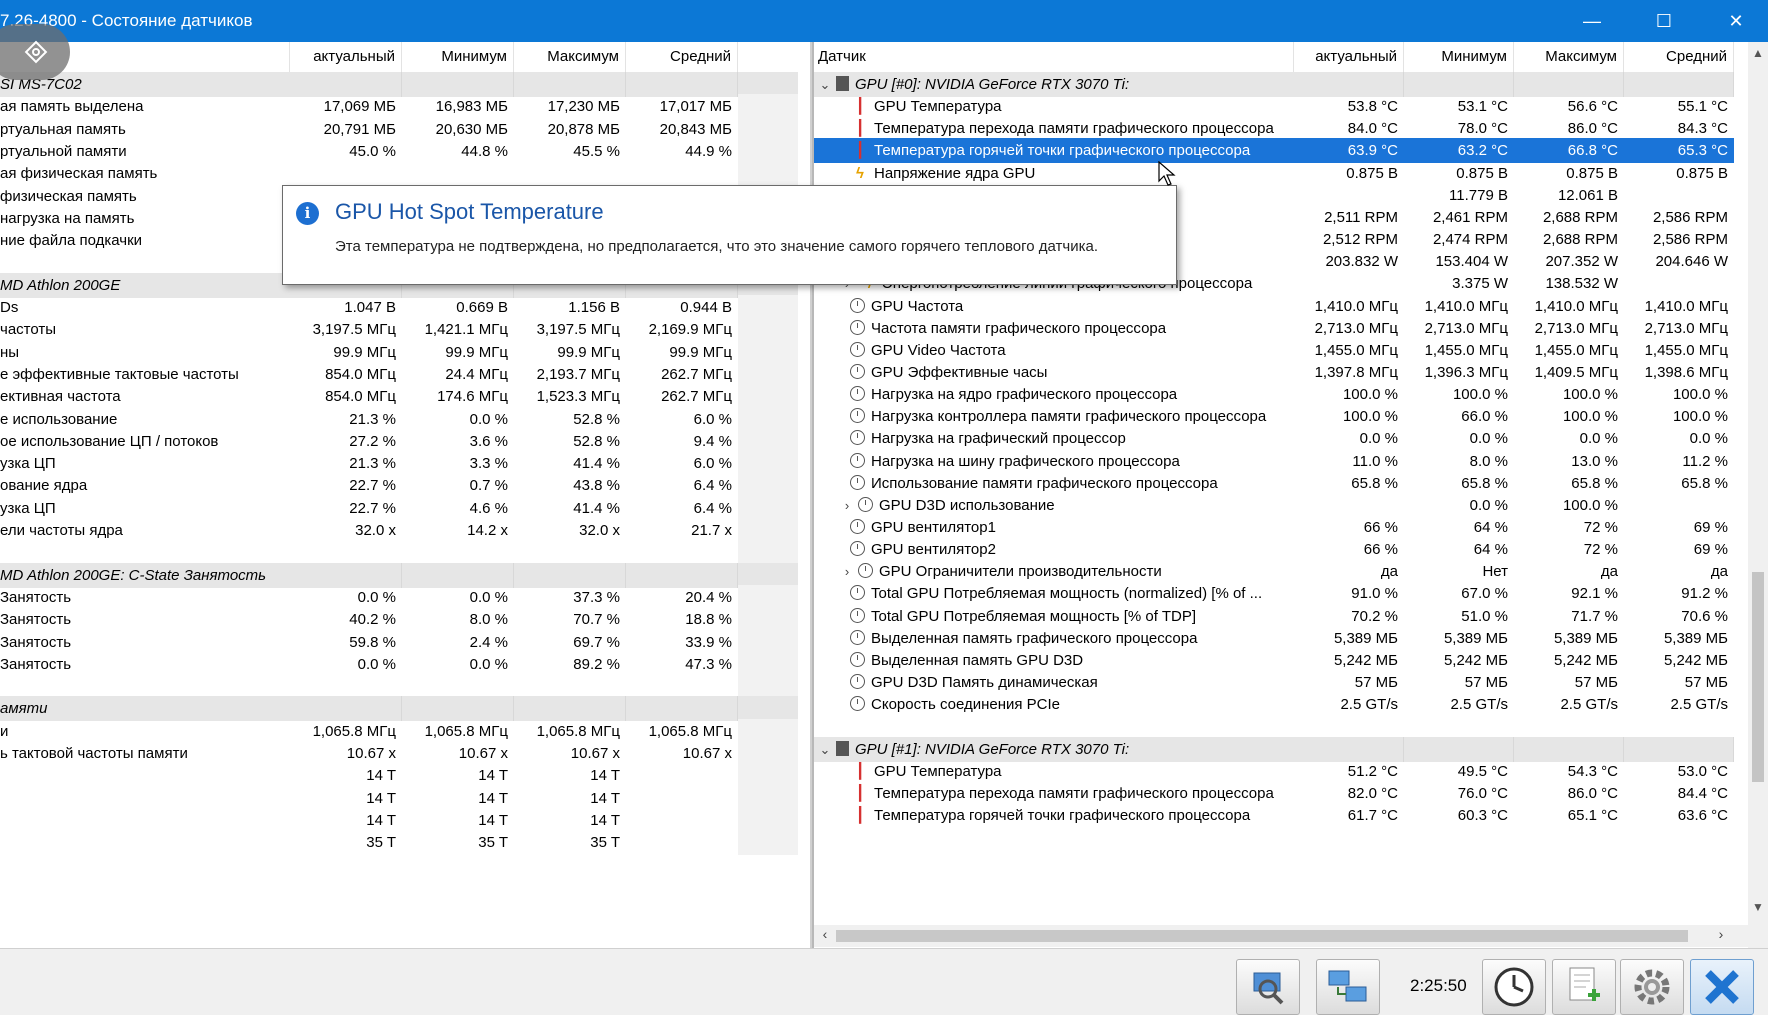  I want to click on left-value-max: 35 T, so click(605, 843).